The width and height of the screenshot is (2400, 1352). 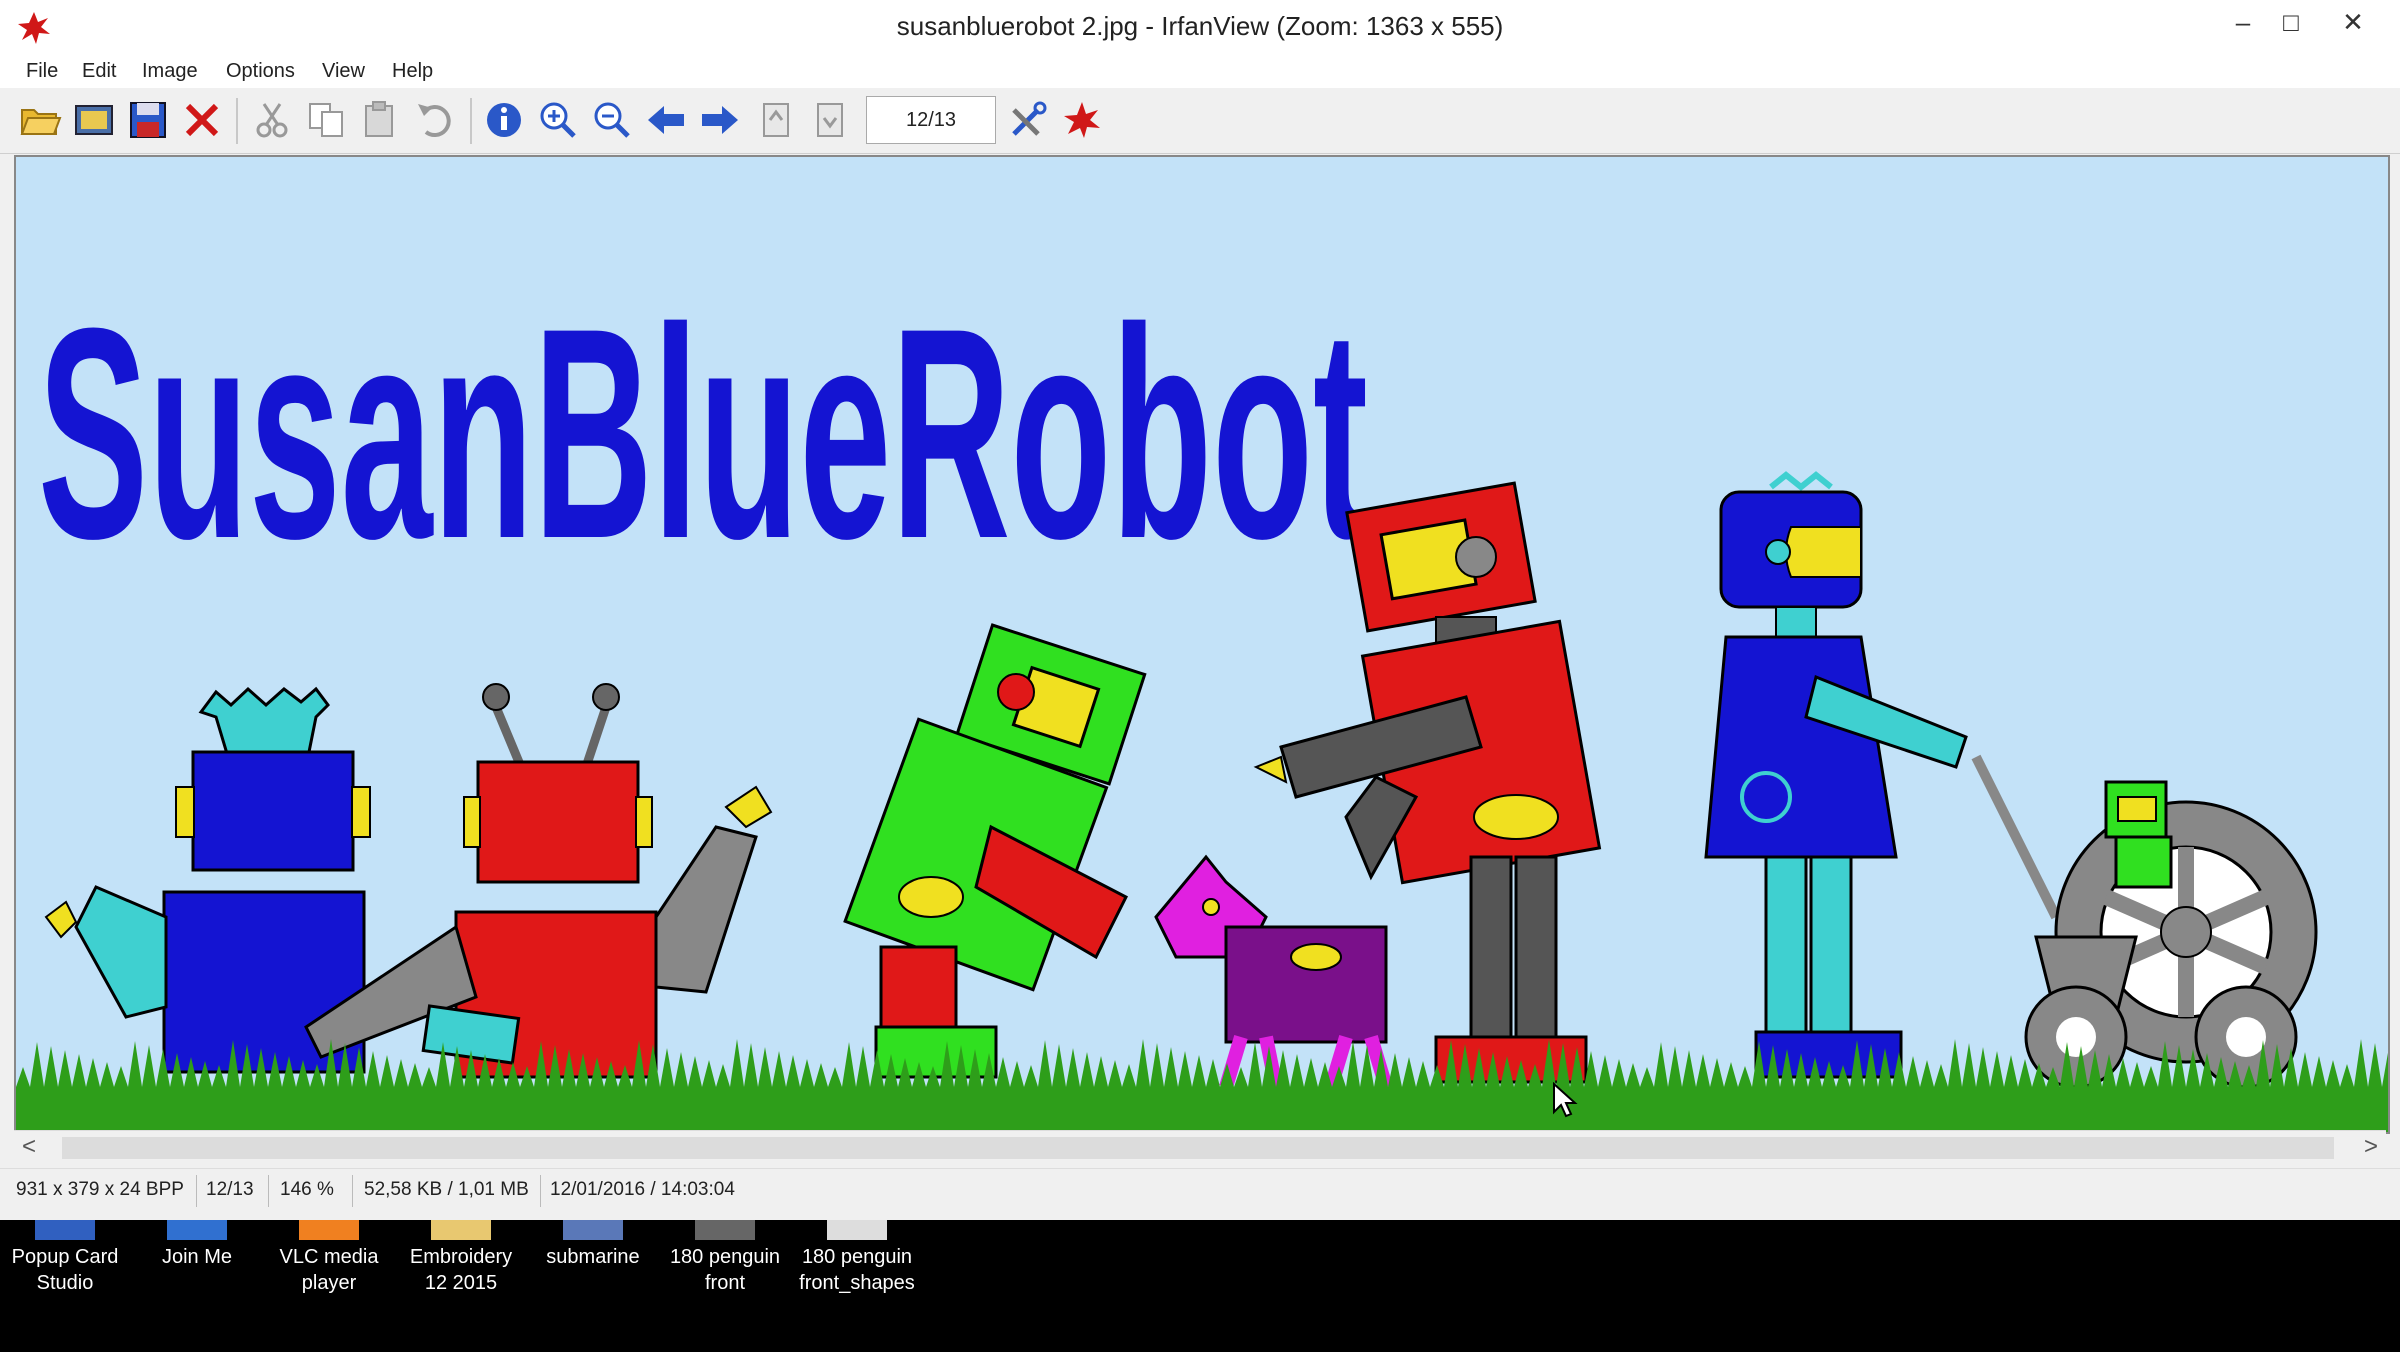 I want to click on menu-edit: Edit, so click(x=99, y=71).